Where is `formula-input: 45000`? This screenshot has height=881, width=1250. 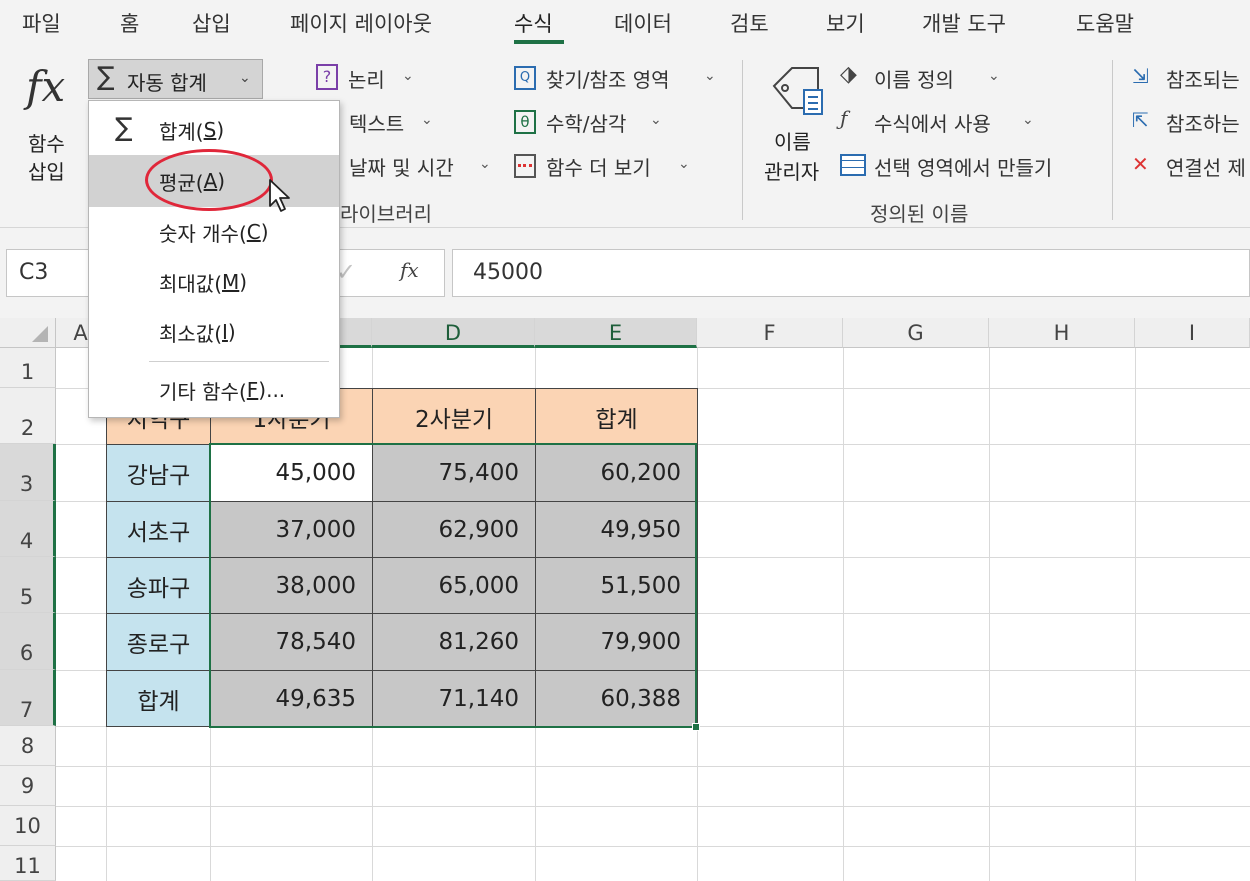
formula-input: 45000 is located at coordinates (851, 273).